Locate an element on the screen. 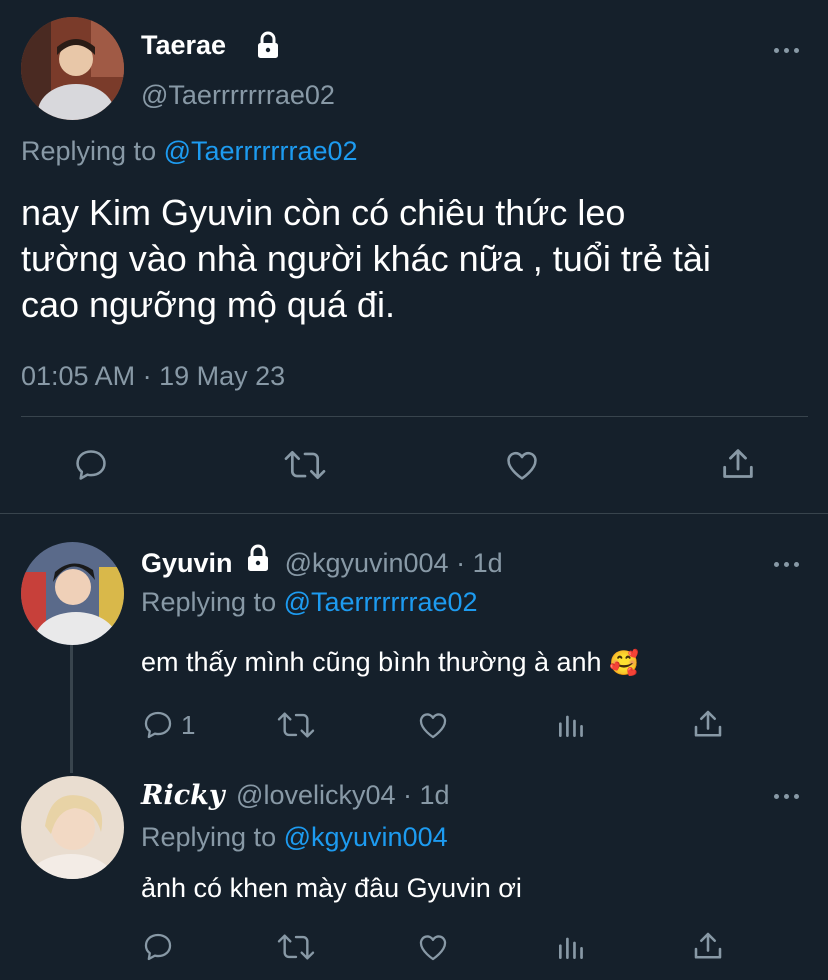 The width and height of the screenshot is (828, 980). reply-text-body: em thấy mình cũng bình thường à anh is located at coordinates (371, 662).